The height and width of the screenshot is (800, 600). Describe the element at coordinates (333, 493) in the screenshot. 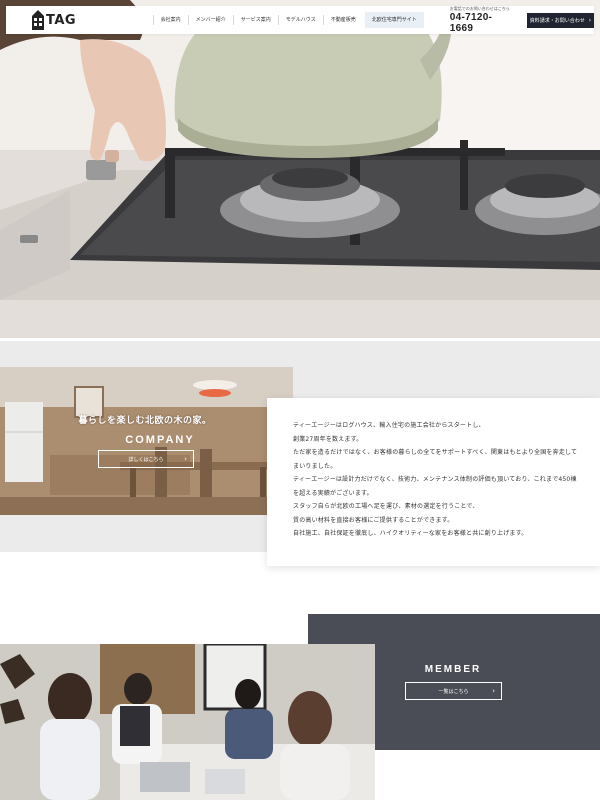

I see `company-text-line: を超える実績がございます。` at that location.